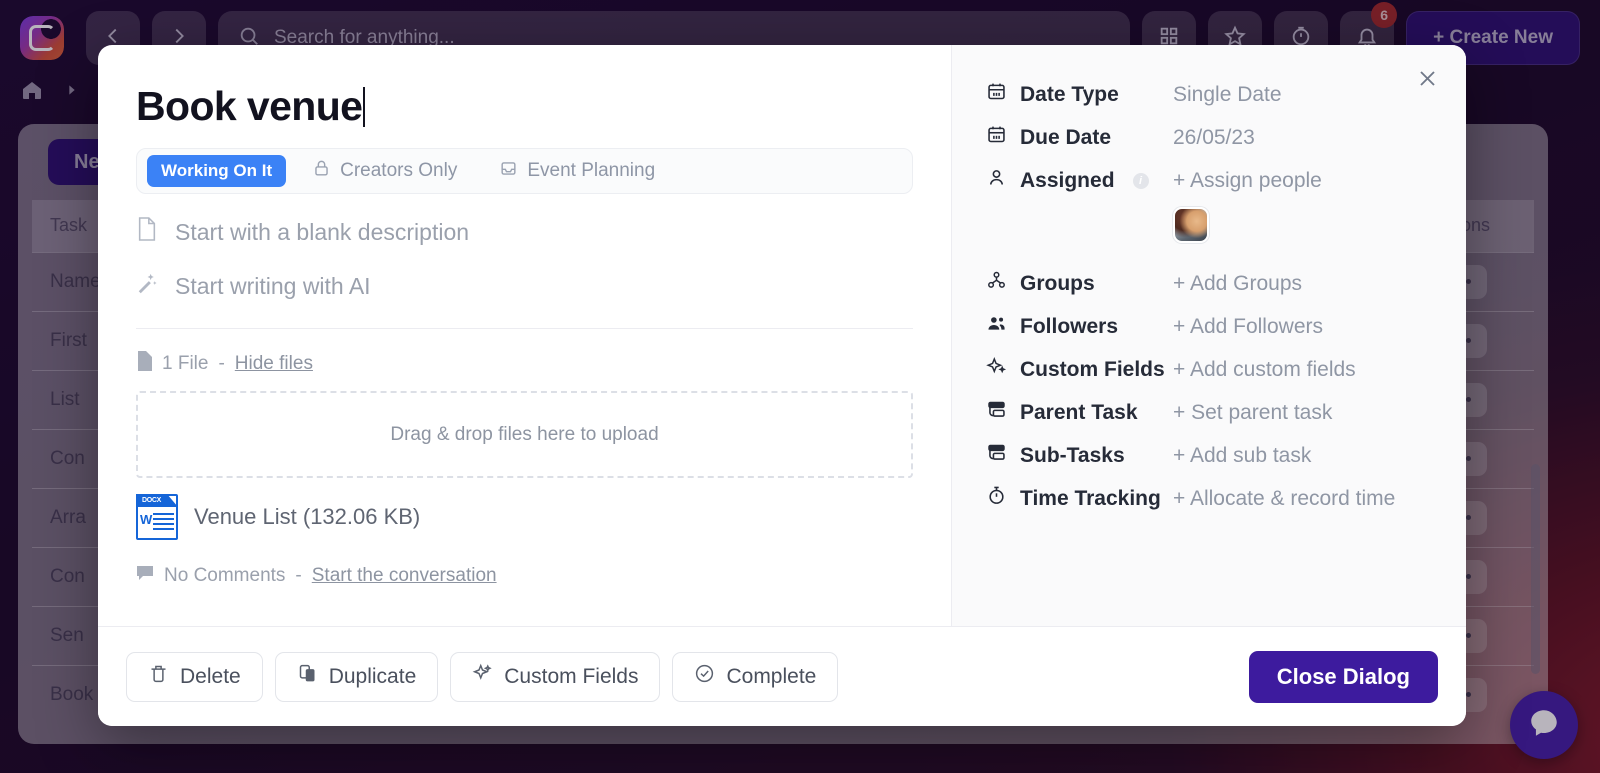 This screenshot has height=773, width=1600. Describe the element at coordinates (1284, 499) in the screenshot. I see `property-value: + Allocate & record time` at that location.